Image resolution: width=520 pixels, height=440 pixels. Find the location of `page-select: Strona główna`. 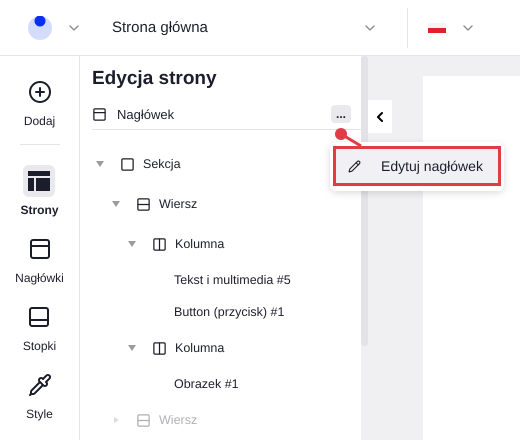

page-select: Strona główna is located at coordinates (252, 27).